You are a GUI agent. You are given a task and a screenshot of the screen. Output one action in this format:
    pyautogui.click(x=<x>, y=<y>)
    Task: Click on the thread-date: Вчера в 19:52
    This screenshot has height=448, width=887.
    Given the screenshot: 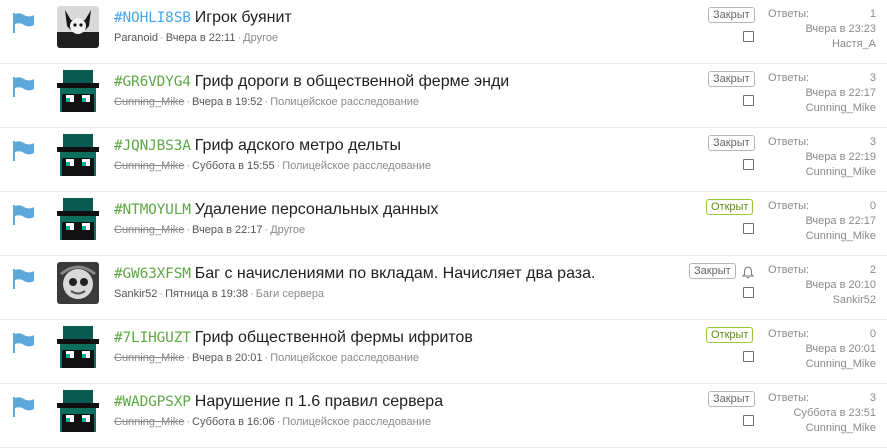 What is the action you would take?
    pyautogui.click(x=227, y=102)
    